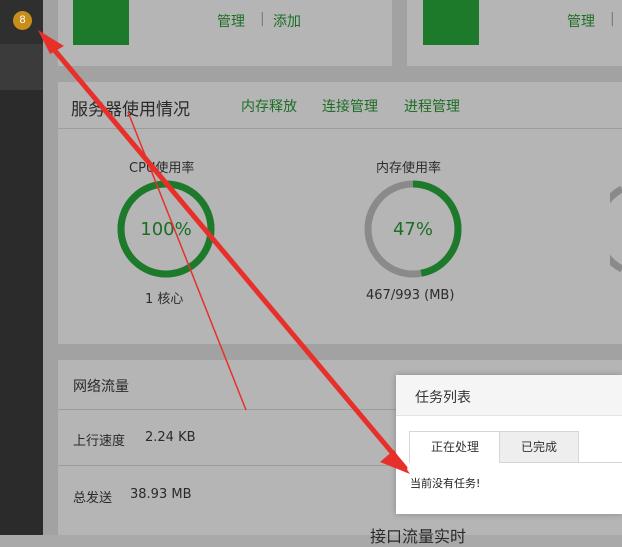  I want to click on panel-title: 服务器使用情况, so click(130, 110).